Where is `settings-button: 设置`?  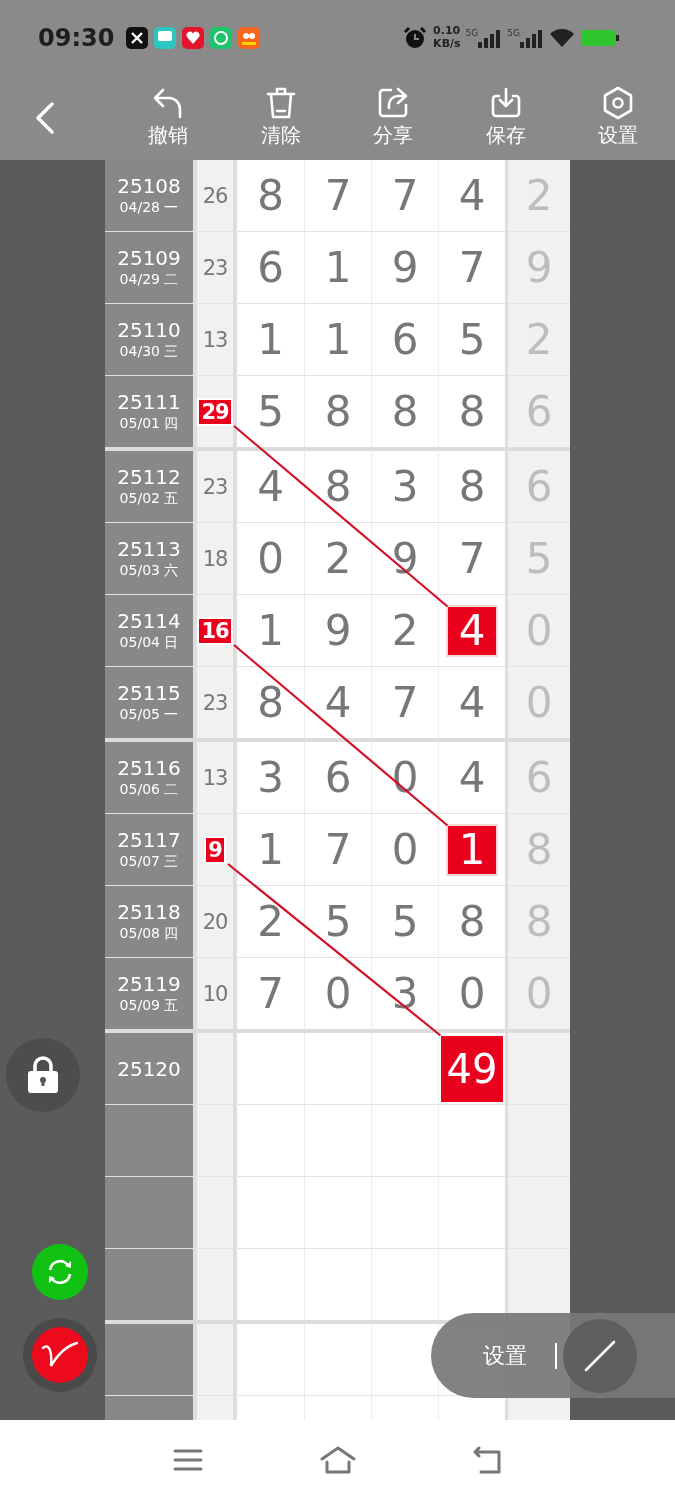
settings-button: 设置 is located at coordinates (618, 117).